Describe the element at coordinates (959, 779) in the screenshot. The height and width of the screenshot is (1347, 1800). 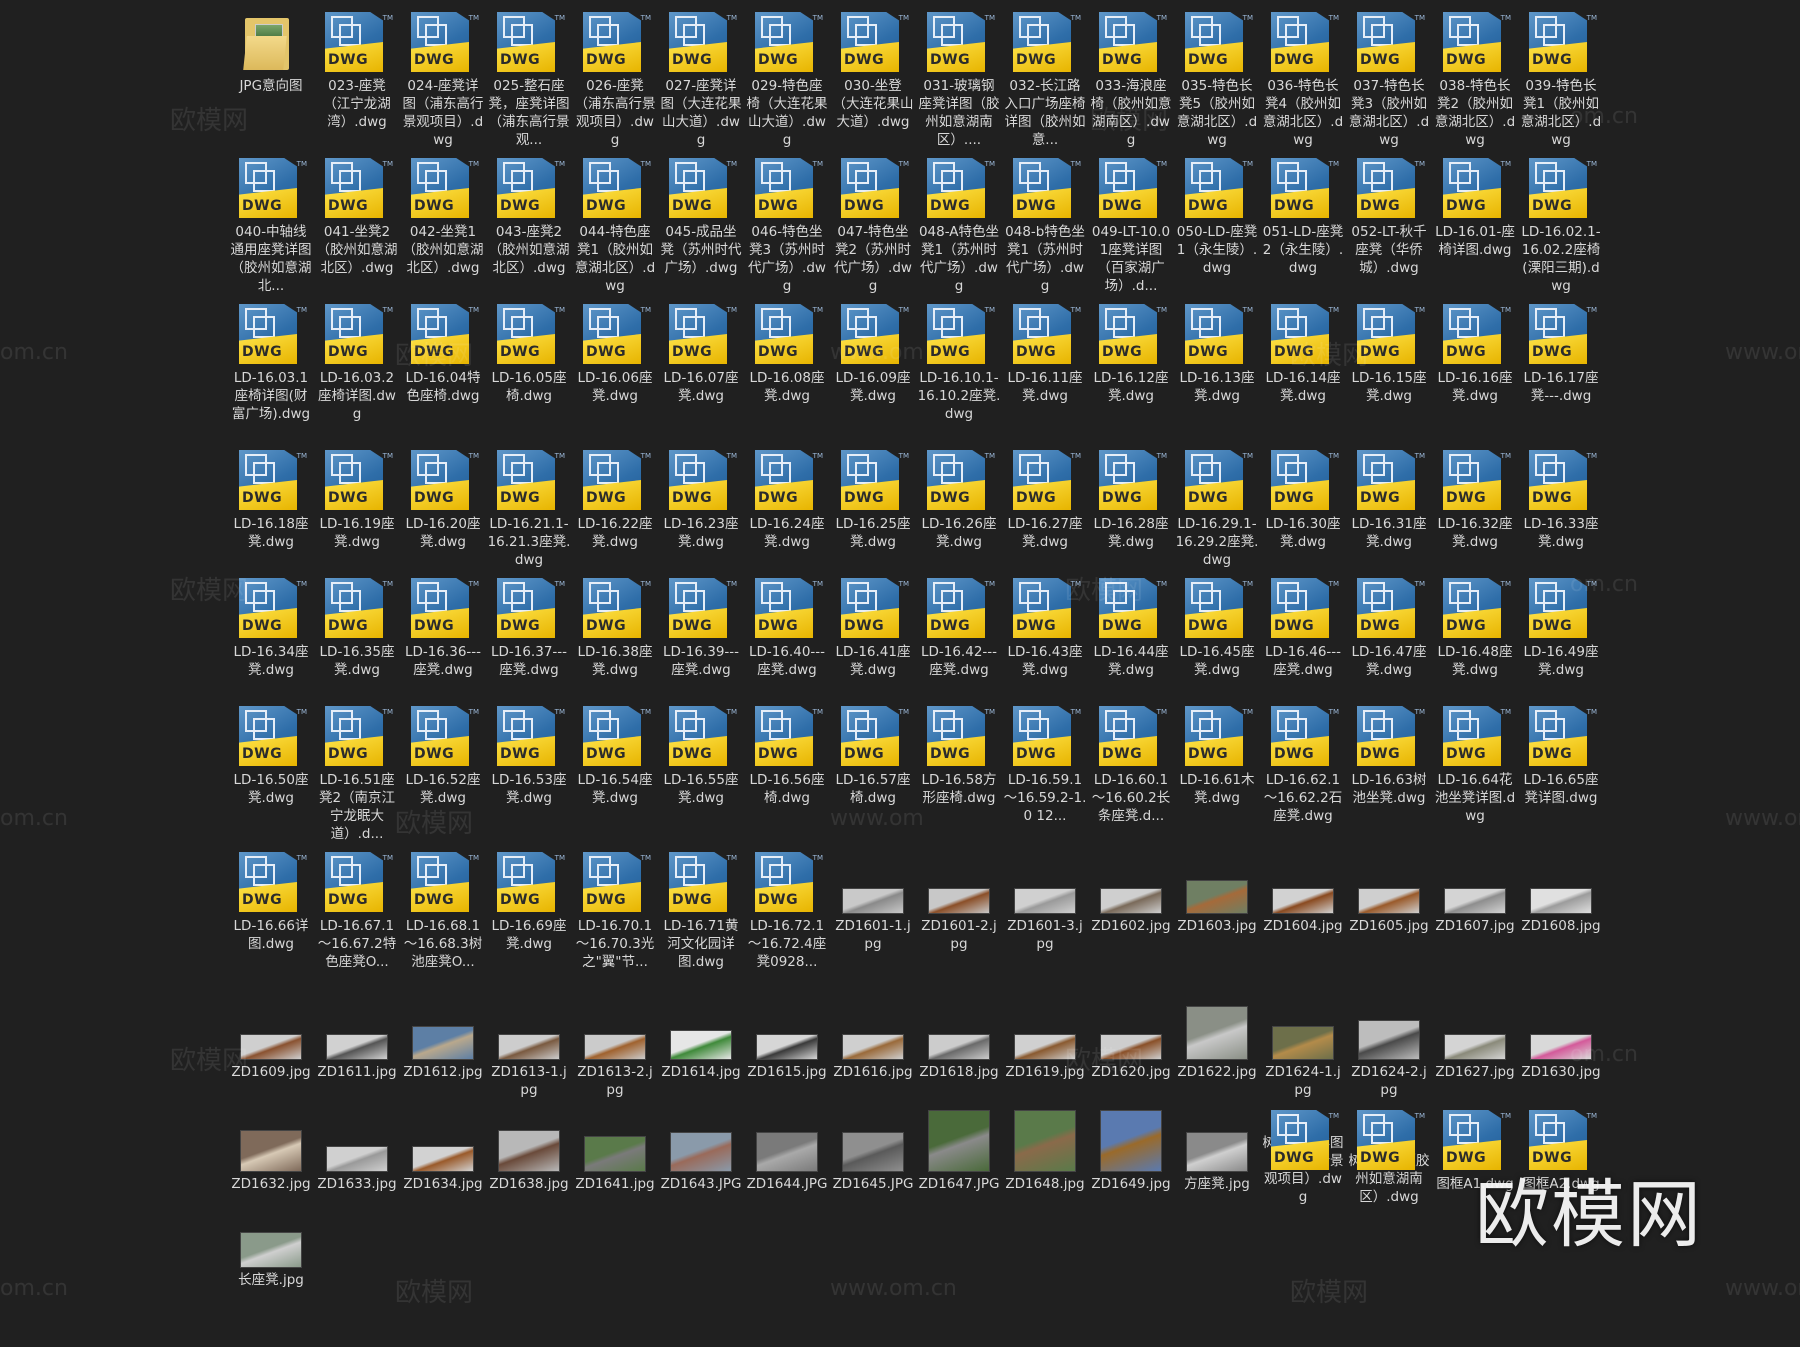
I see `dwg-file-item: DWG TM LD-16.58方形座椅.dwg` at that location.